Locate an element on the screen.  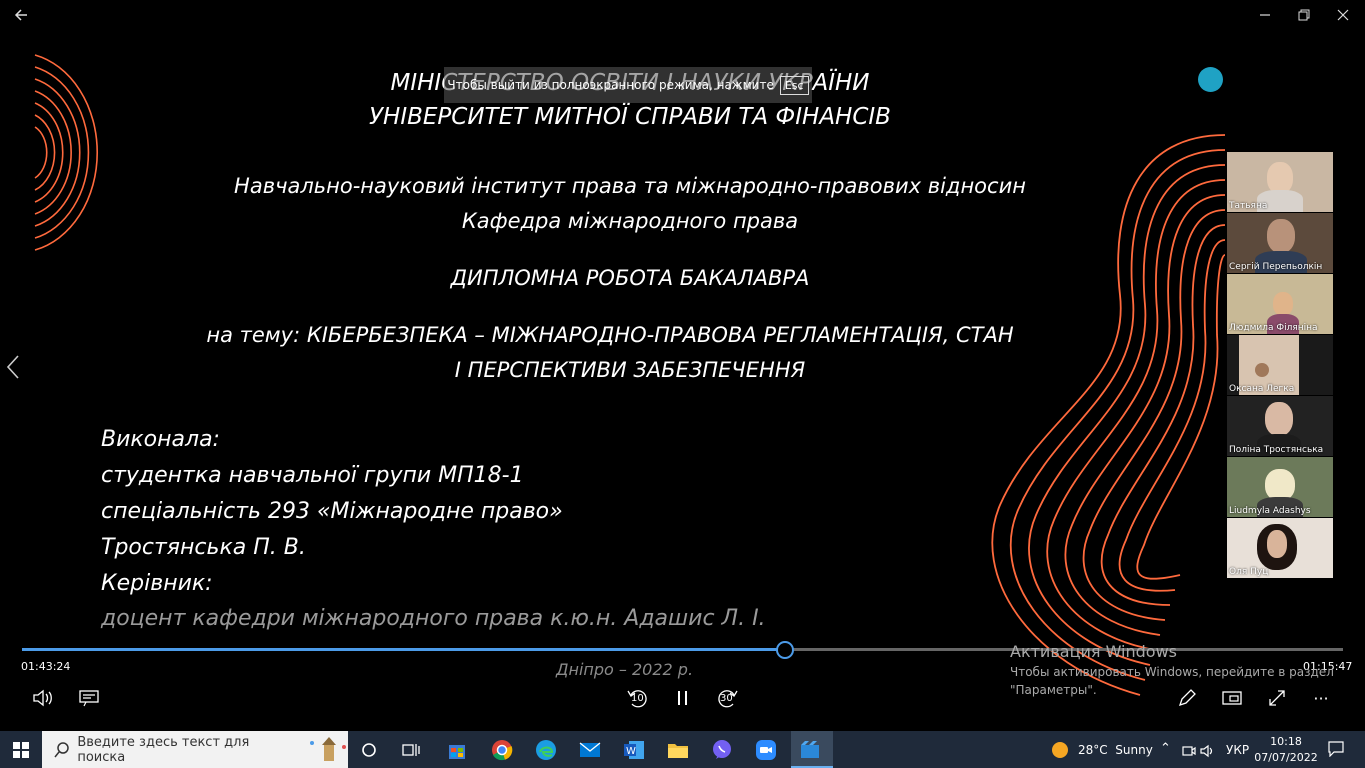
search-icon is located at coordinates (61, 749).